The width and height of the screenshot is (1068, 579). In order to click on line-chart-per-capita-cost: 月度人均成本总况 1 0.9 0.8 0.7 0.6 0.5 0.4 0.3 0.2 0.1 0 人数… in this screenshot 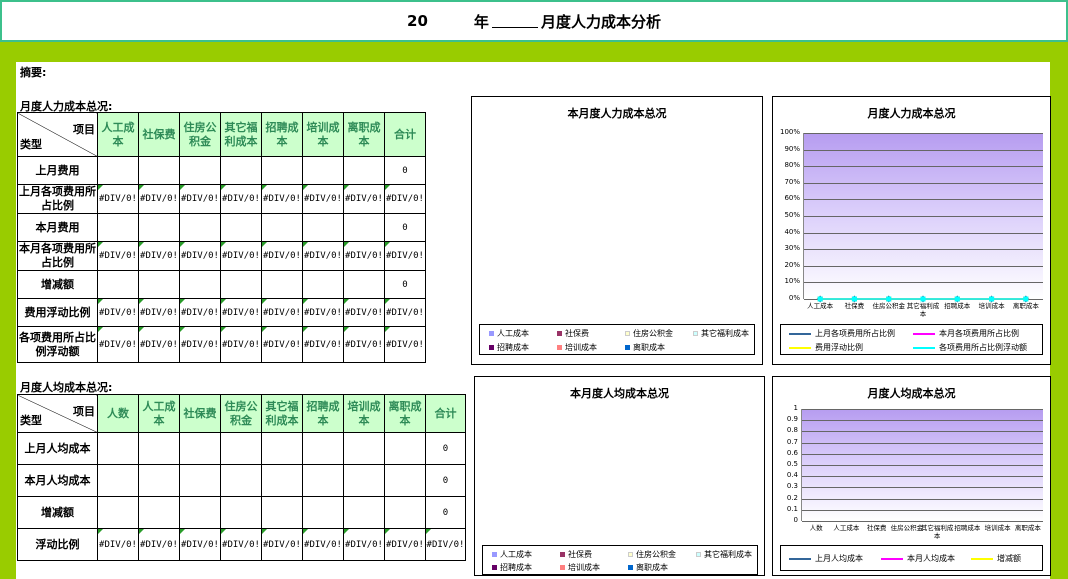, I will do `click(911, 476)`.